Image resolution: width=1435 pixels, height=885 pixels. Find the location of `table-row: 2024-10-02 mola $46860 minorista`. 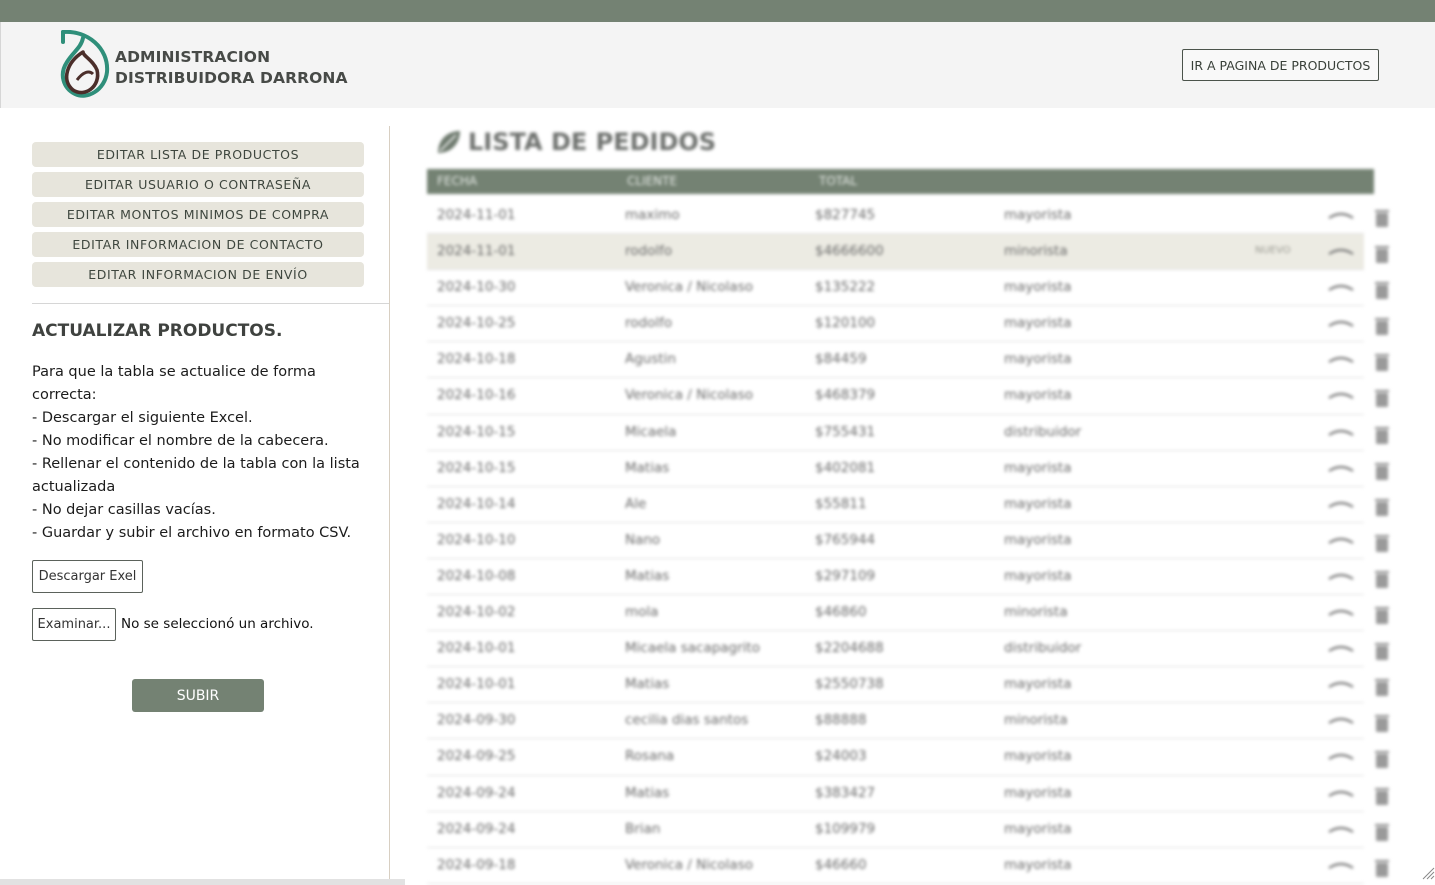

table-row: 2024-10-02 mola $46860 minorista is located at coordinates (908, 613).